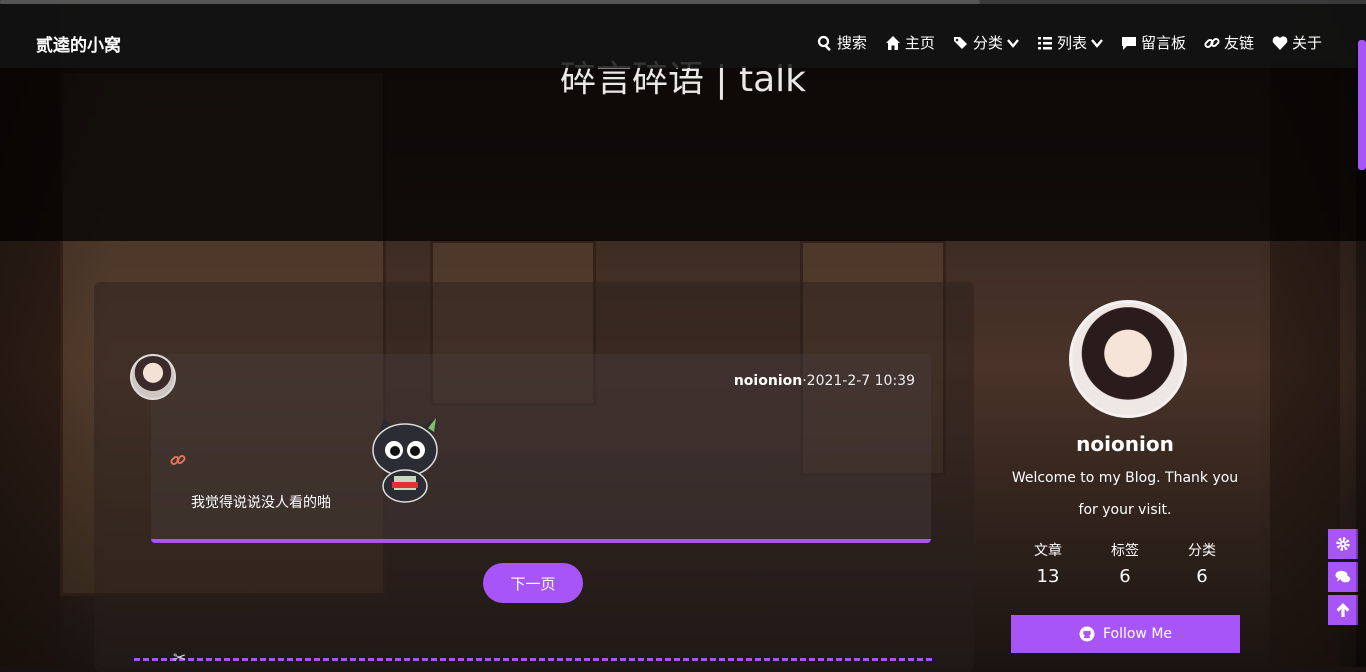  What do you see at coordinates (1128, 359) in the screenshot?
I see `profile-avatar` at bounding box center [1128, 359].